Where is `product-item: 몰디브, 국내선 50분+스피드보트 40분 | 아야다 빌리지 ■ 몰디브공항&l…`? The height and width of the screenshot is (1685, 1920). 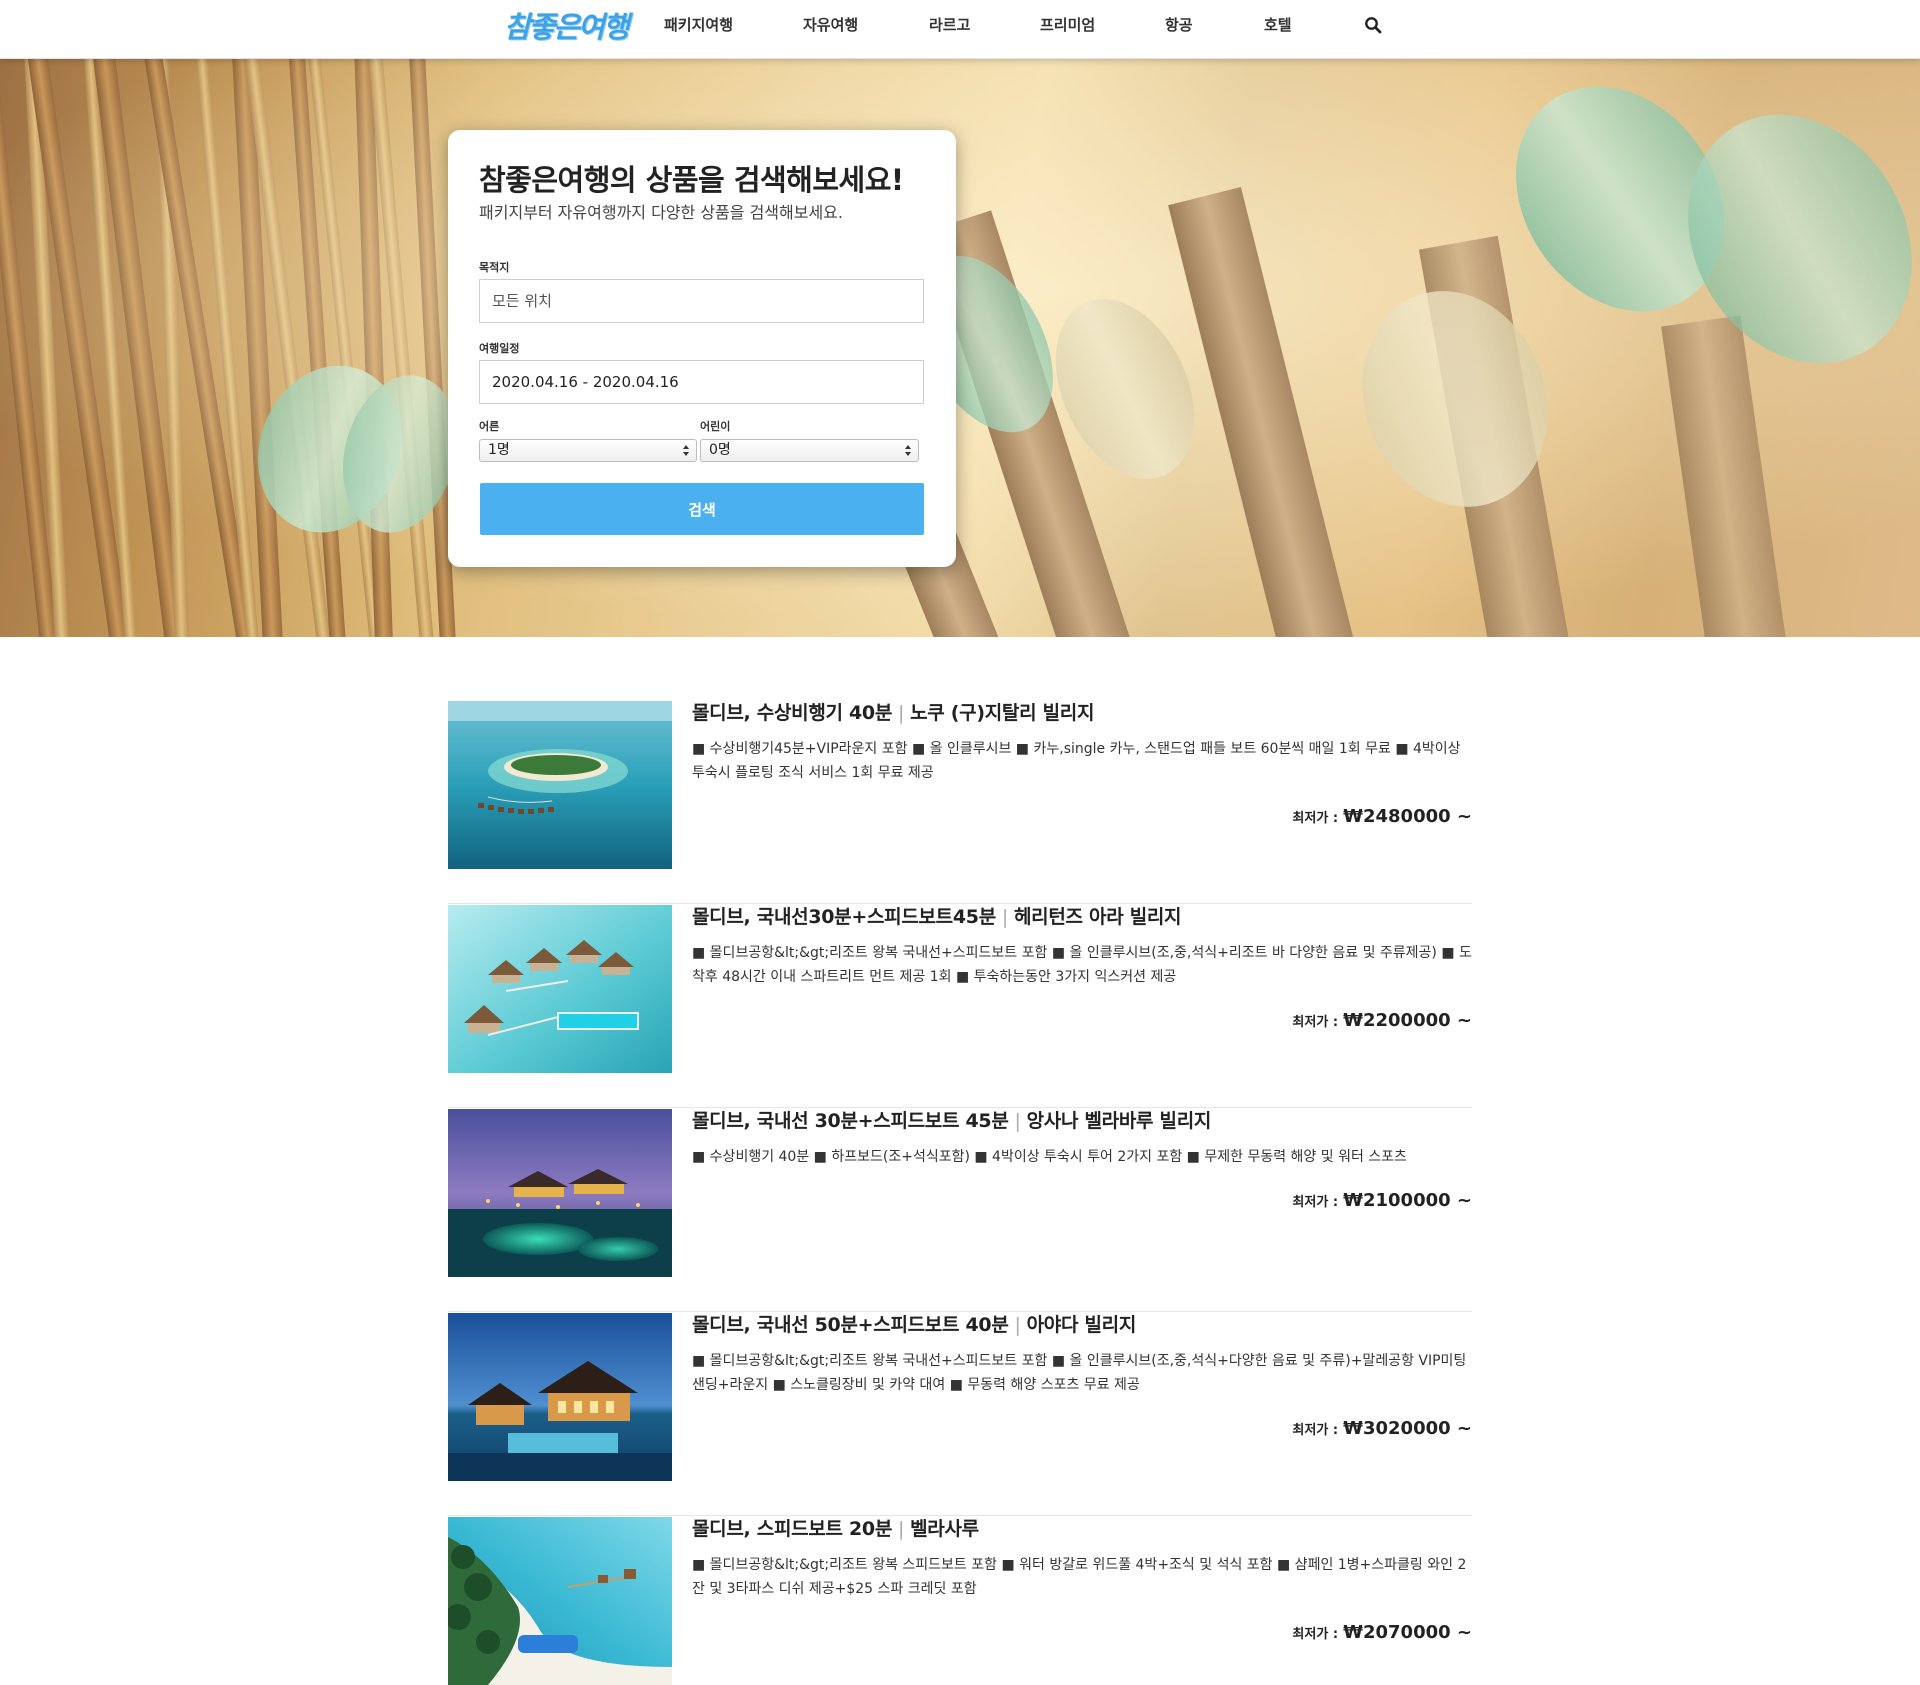
product-item: 몰디브, 국내선 50분+스피드보트 40분 | 아야다 빌리지 ■ 몰디브공항&l… is located at coordinates (960, 1414).